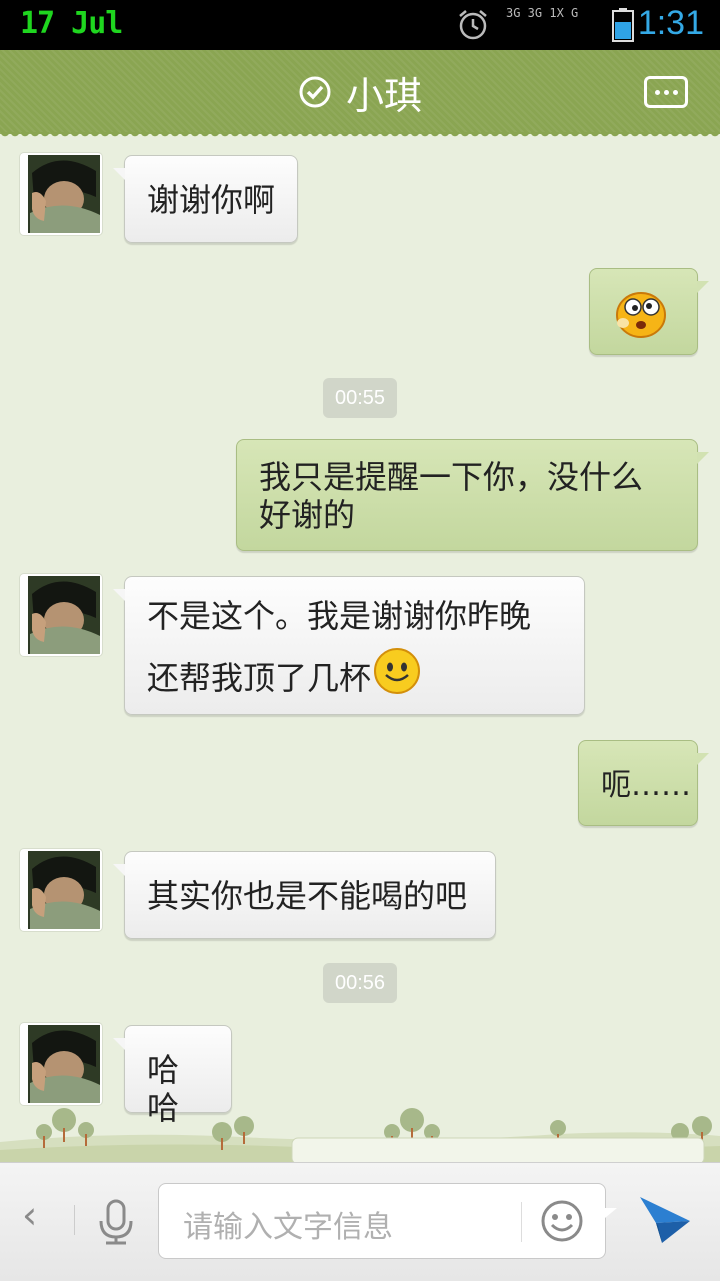  I want to click on input-bar: ‹ 请输入文字信息, so click(360, 1221).